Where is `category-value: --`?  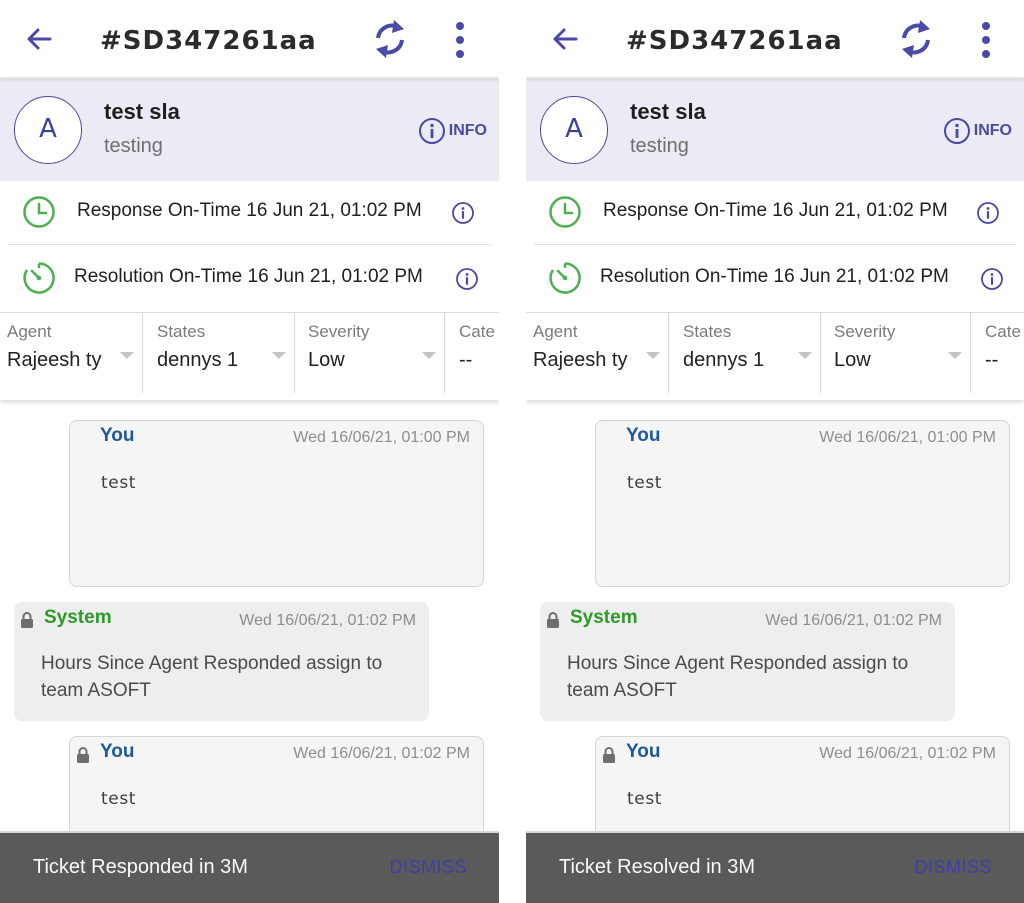
category-value: -- is located at coordinates (992, 360).